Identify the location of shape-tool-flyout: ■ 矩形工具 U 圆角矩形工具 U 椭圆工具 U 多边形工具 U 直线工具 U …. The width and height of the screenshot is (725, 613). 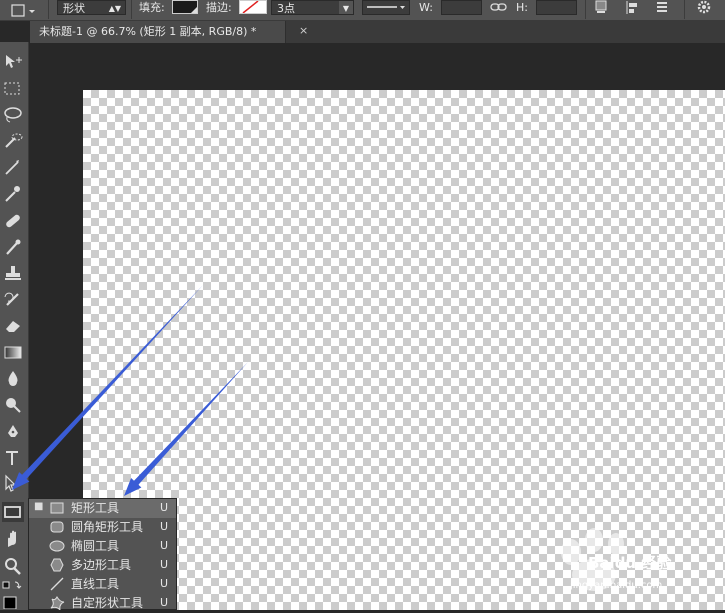
(102, 554).